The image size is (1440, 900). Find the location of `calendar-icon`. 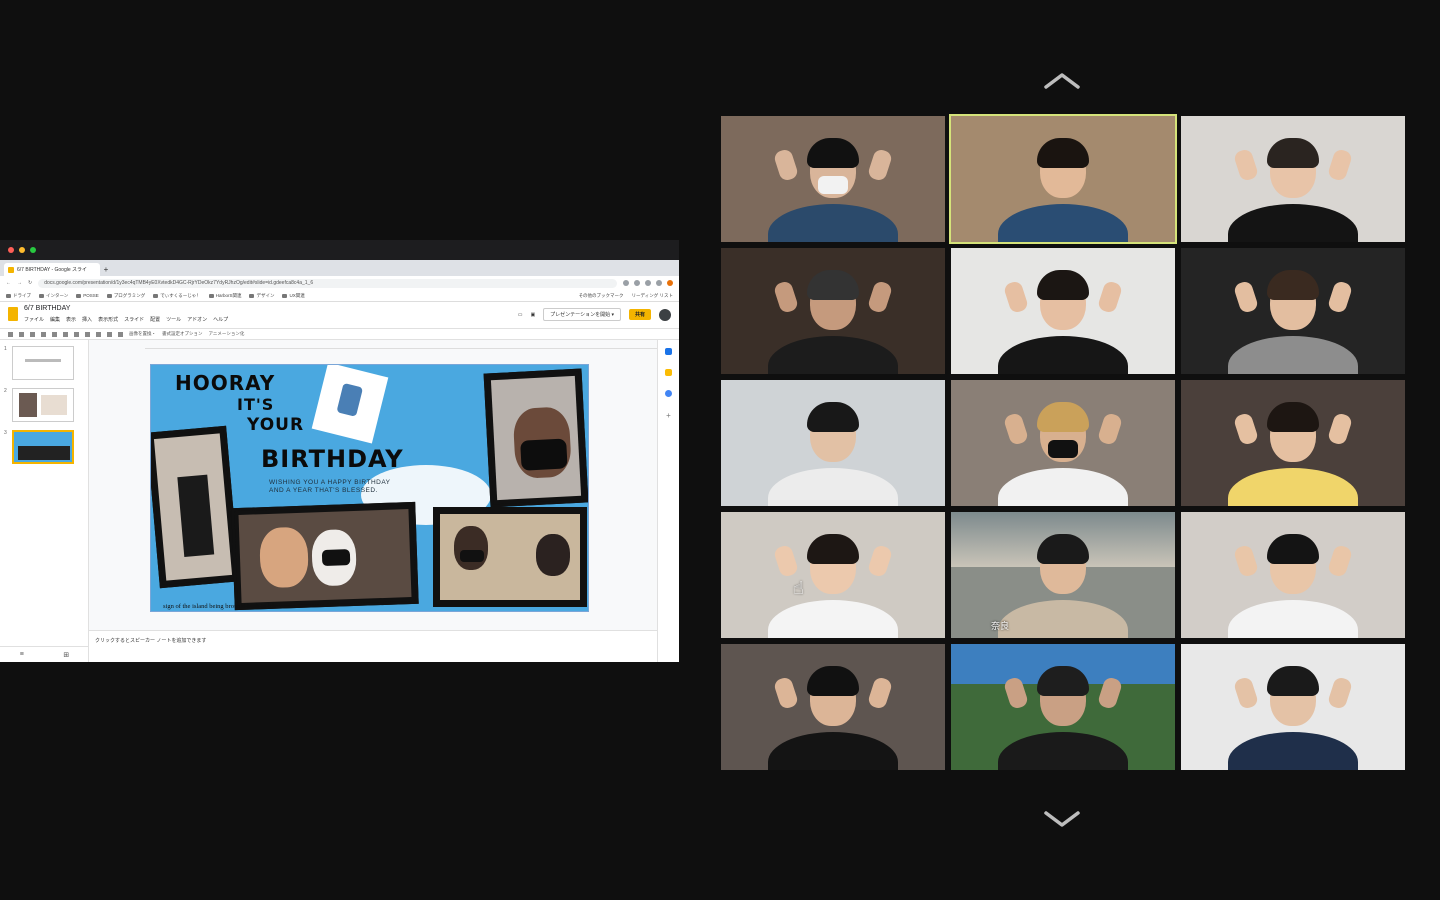

calendar-icon is located at coordinates (668, 351).